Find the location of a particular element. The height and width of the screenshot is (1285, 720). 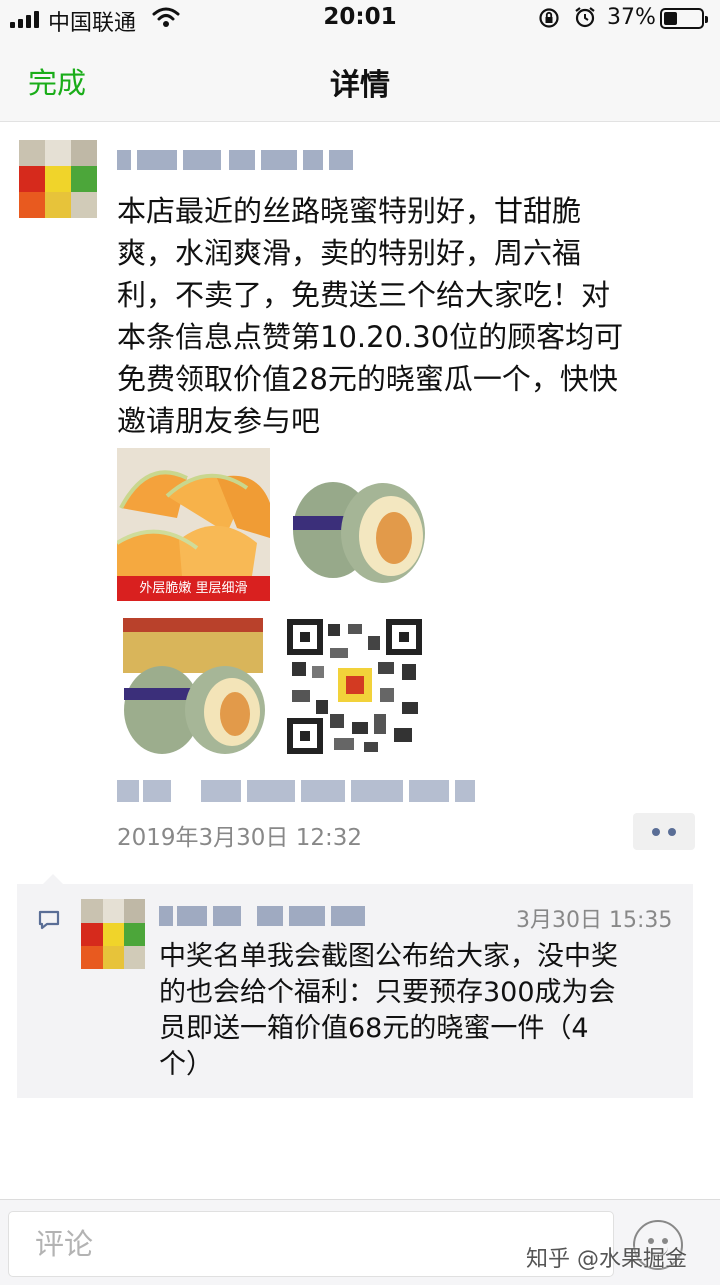

post-photo-whole-melons is located at coordinates (354, 524).